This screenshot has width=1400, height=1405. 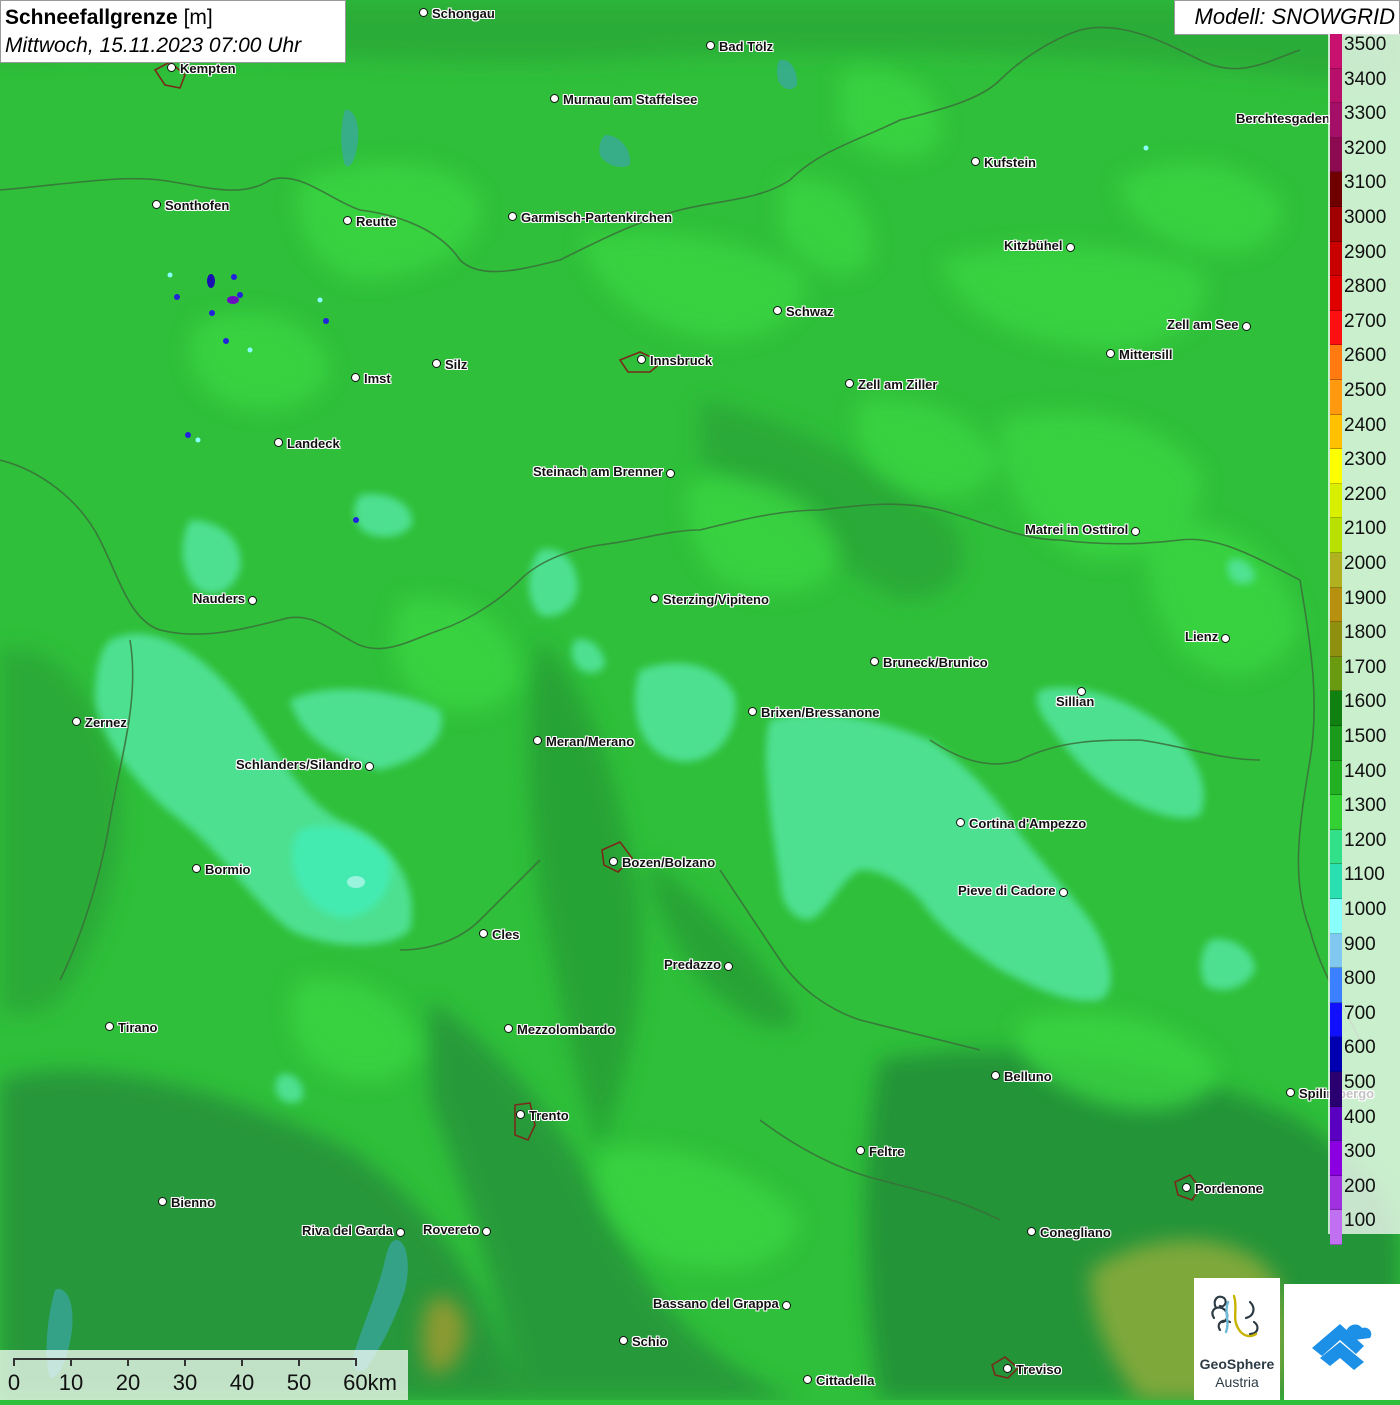 I want to click on legend-label: 1400, so click(x=1365, y=771).